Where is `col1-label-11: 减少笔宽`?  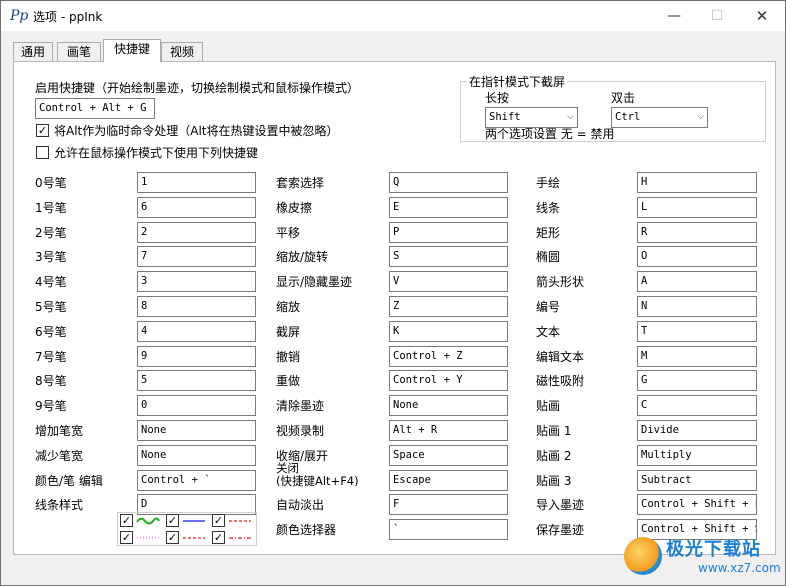 col1-label-11: 减少笔宽 is located at coordinates (59, 455).